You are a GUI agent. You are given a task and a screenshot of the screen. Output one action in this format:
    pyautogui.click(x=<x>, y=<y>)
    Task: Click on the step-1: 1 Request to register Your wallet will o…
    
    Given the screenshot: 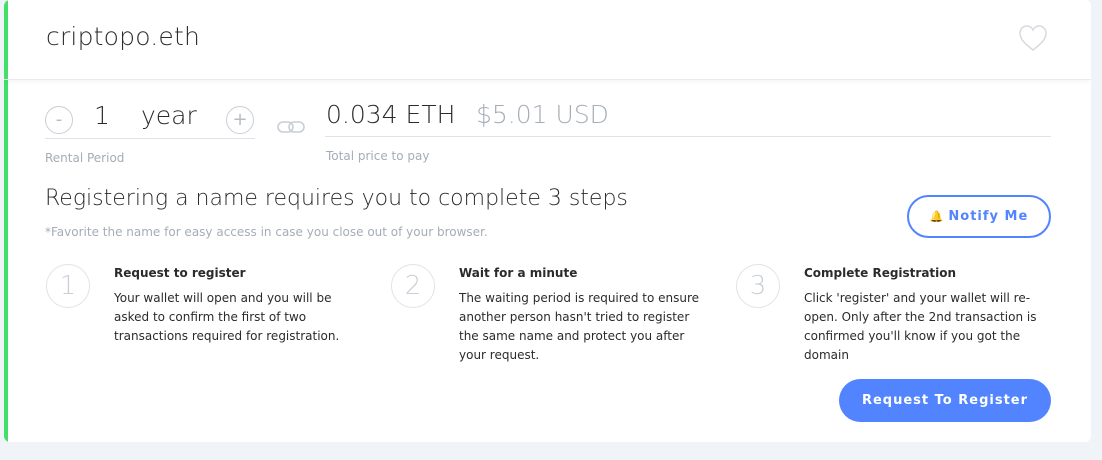 What is the action you would take?
    pyautogui.click(x=216, y=317)
    